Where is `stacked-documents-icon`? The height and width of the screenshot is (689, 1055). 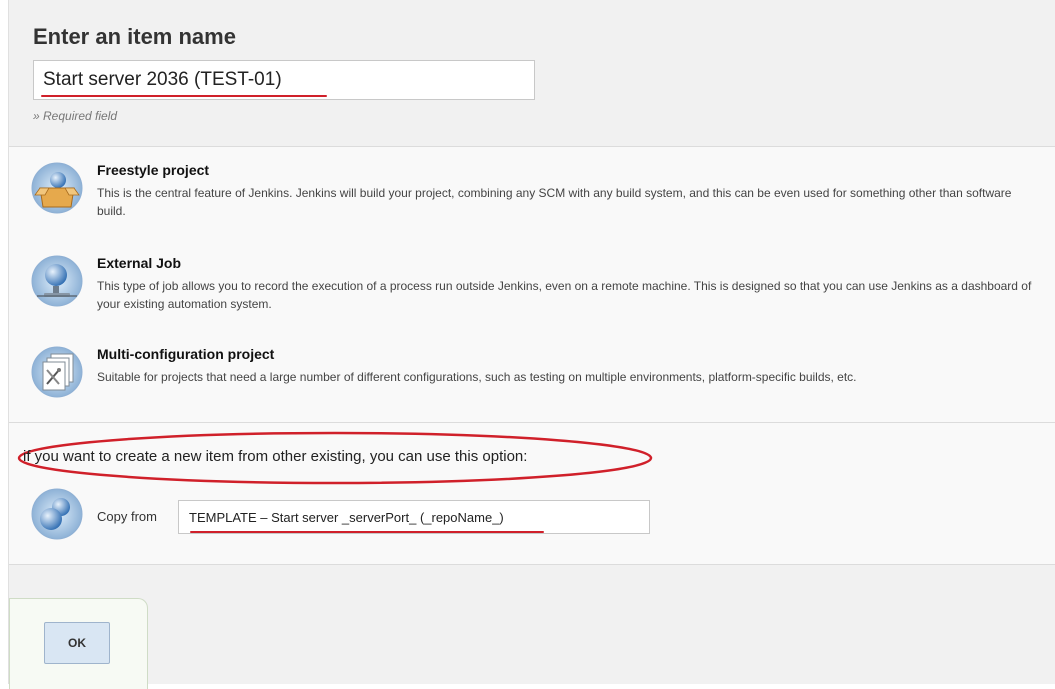
stacked-documents-icon is located at coordinates (57, 372).